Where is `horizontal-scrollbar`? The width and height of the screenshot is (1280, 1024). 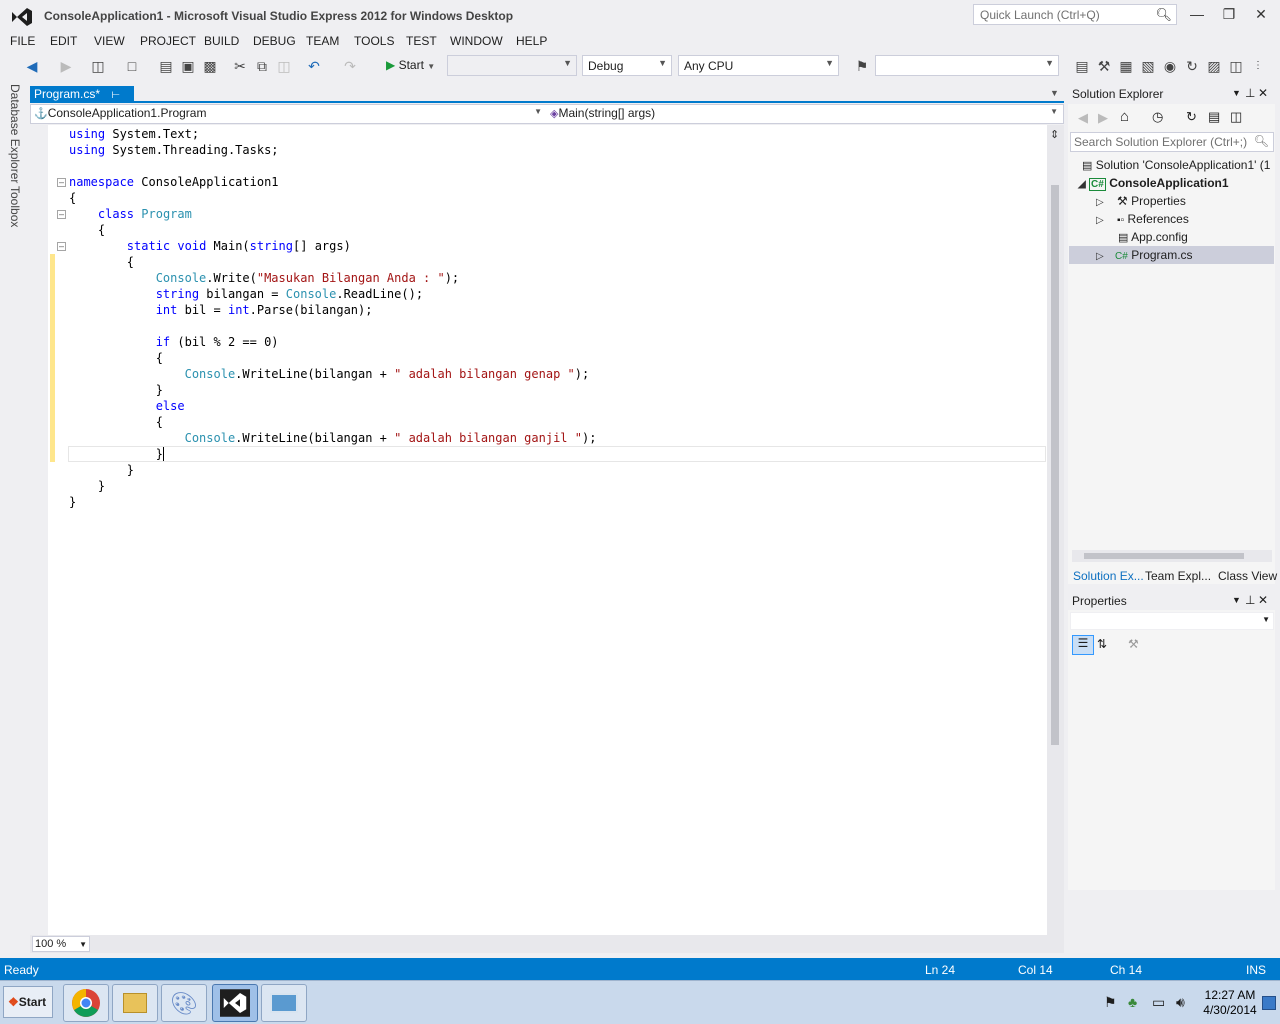
horizontal-scrollbar is located at coordinates (547, 944).